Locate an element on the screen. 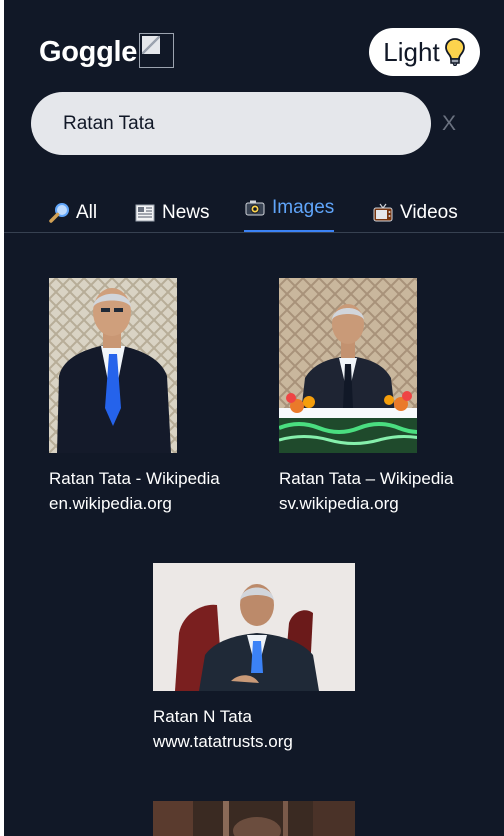 Image resolution: width=504 pixels, height=836 pixels. image-result-card: Ratan Tata - Wikipedia en.wikipedia.org is located at coordinates (134, 397).